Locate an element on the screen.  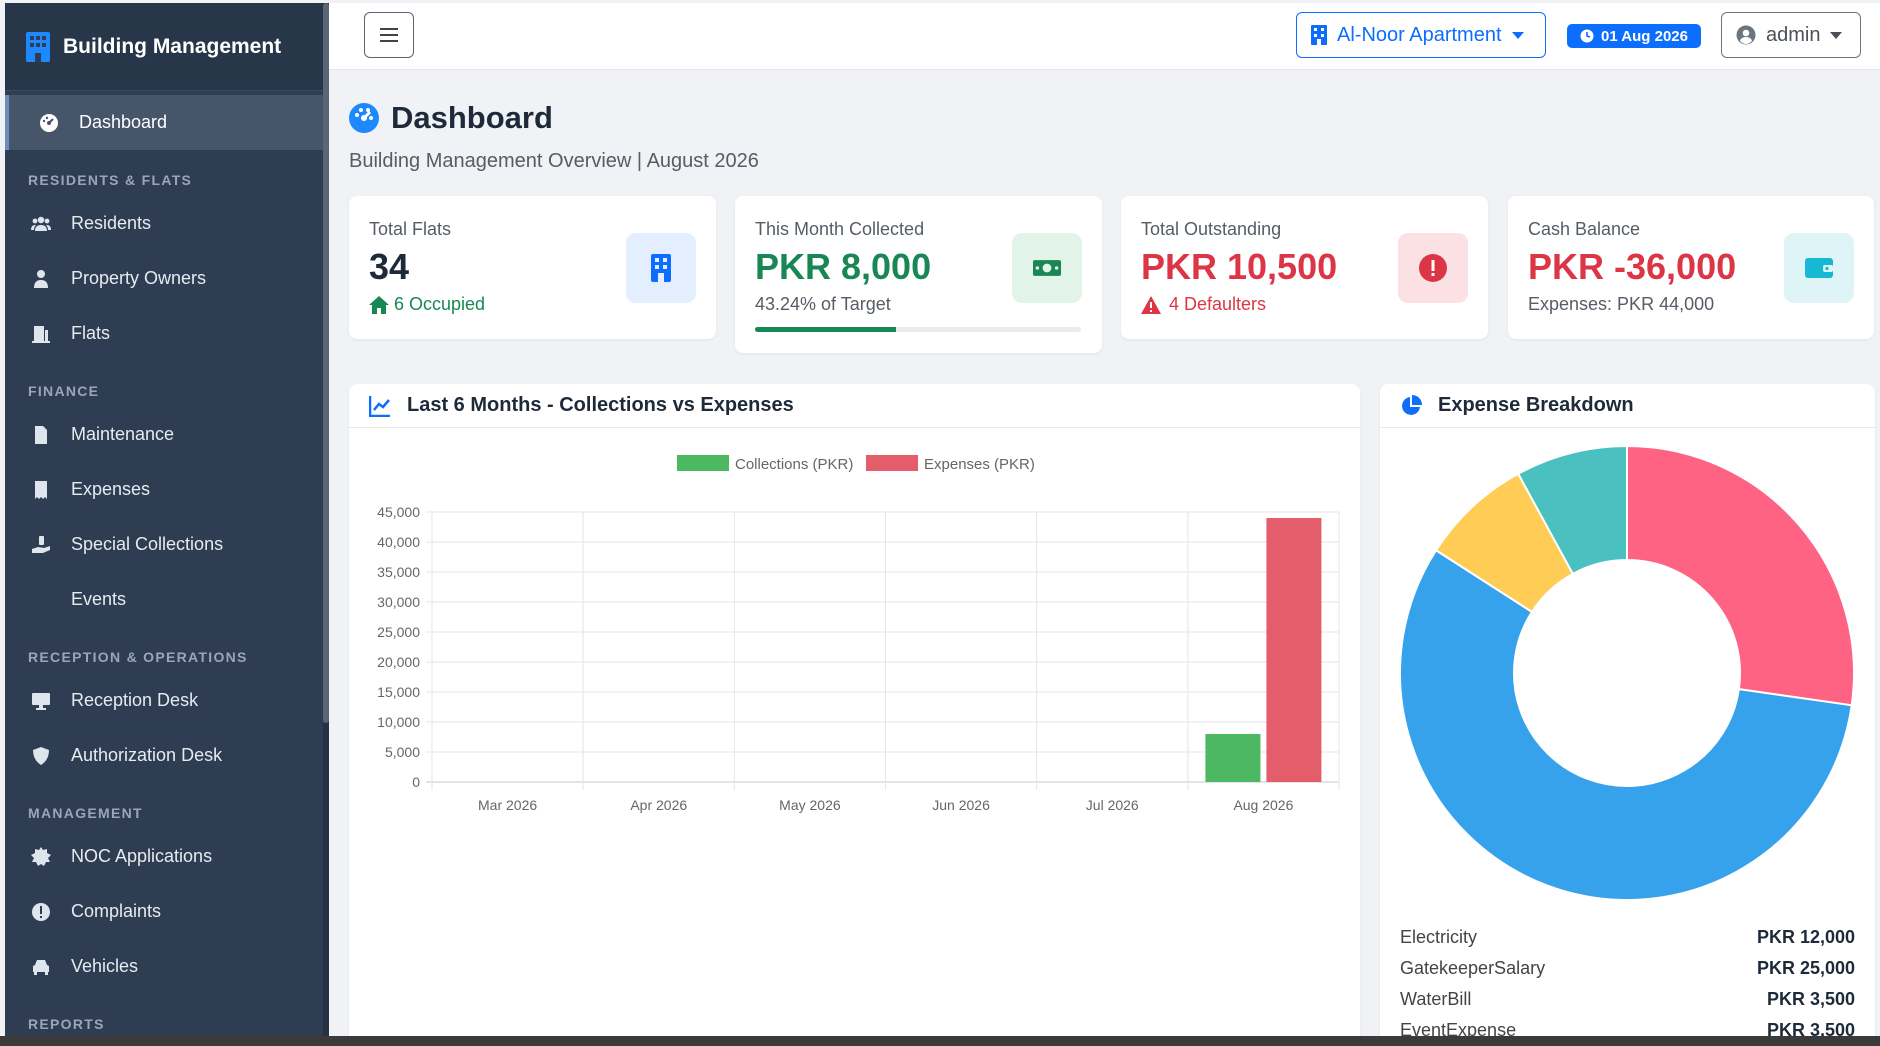
brand: Building Management is located at coordinates (164, 47).